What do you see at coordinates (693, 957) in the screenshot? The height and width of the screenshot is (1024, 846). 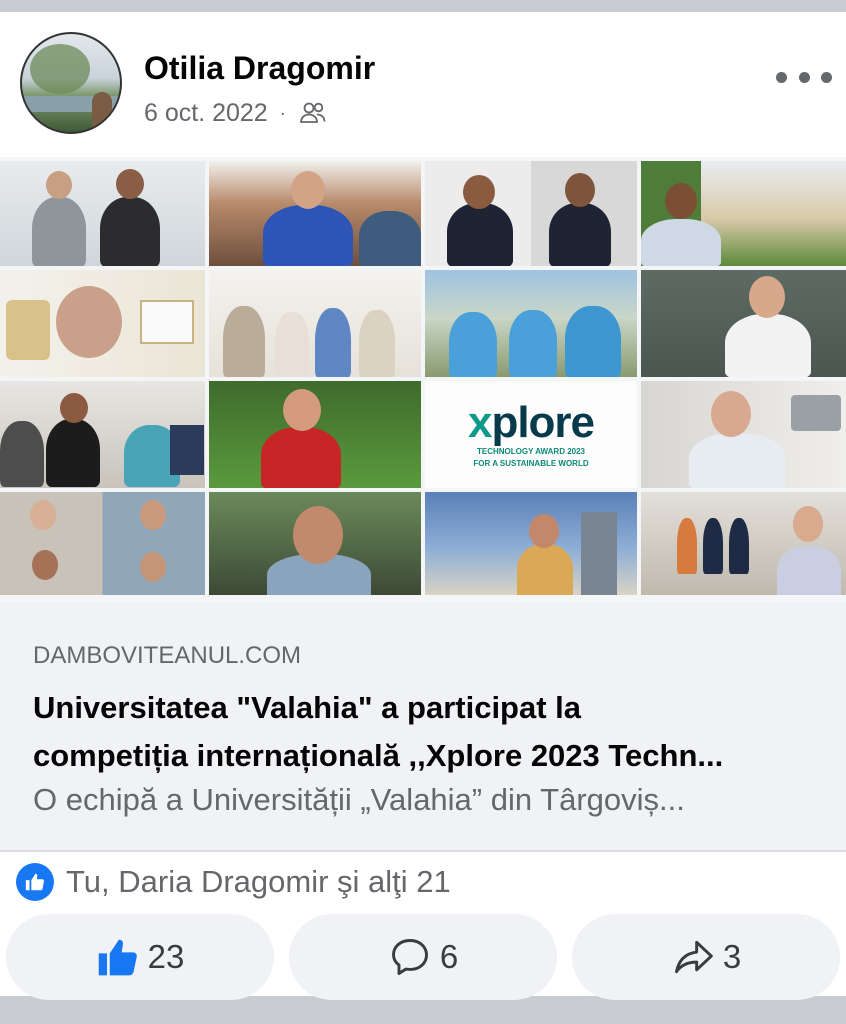 I see `share-icon` at bounding box center [693, 957].